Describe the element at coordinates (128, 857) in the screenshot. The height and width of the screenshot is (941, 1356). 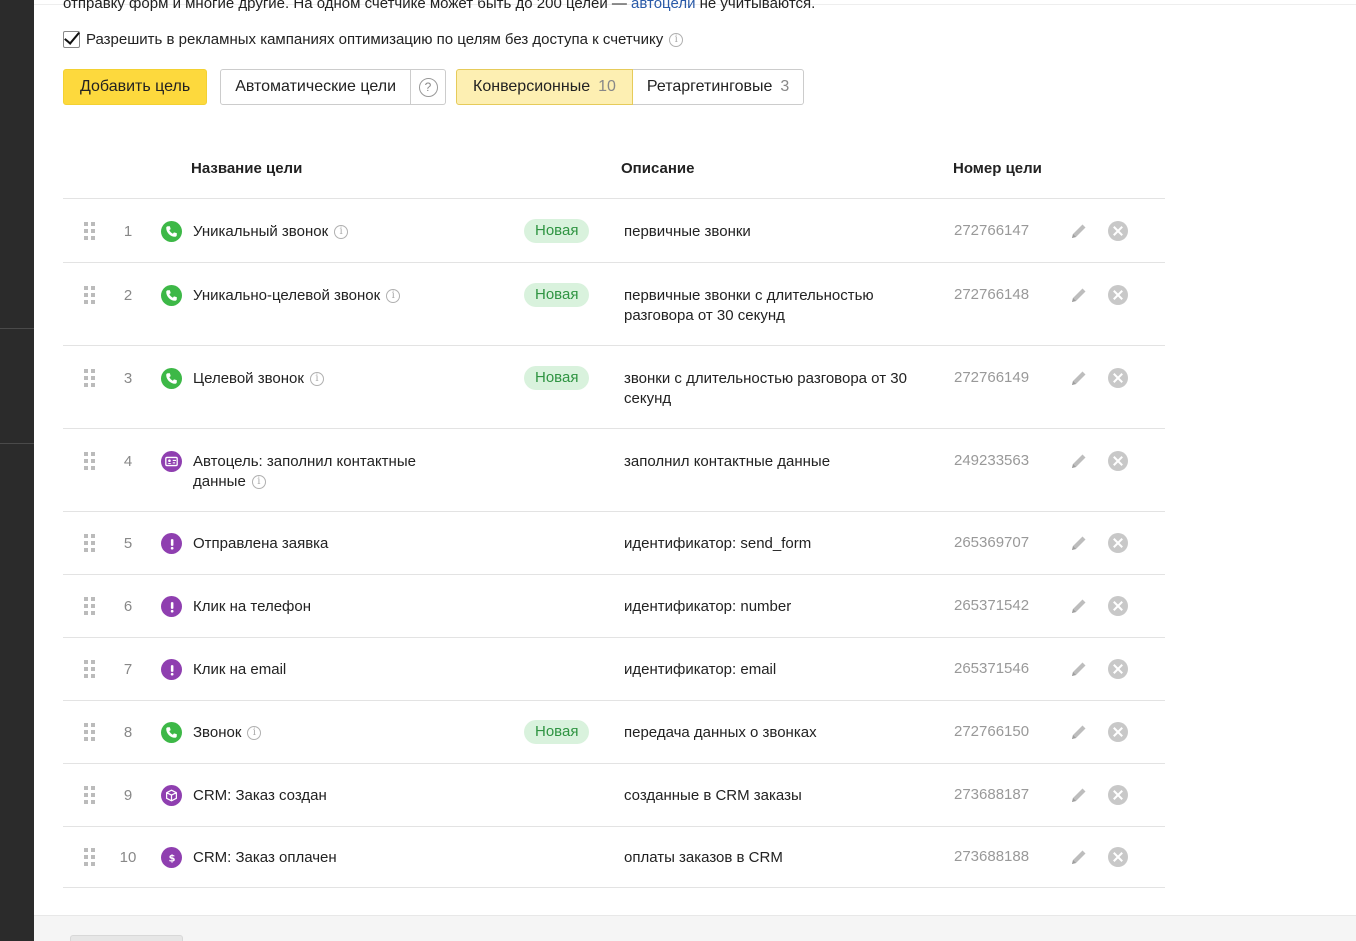
I see `goal-number: 10` at that location.